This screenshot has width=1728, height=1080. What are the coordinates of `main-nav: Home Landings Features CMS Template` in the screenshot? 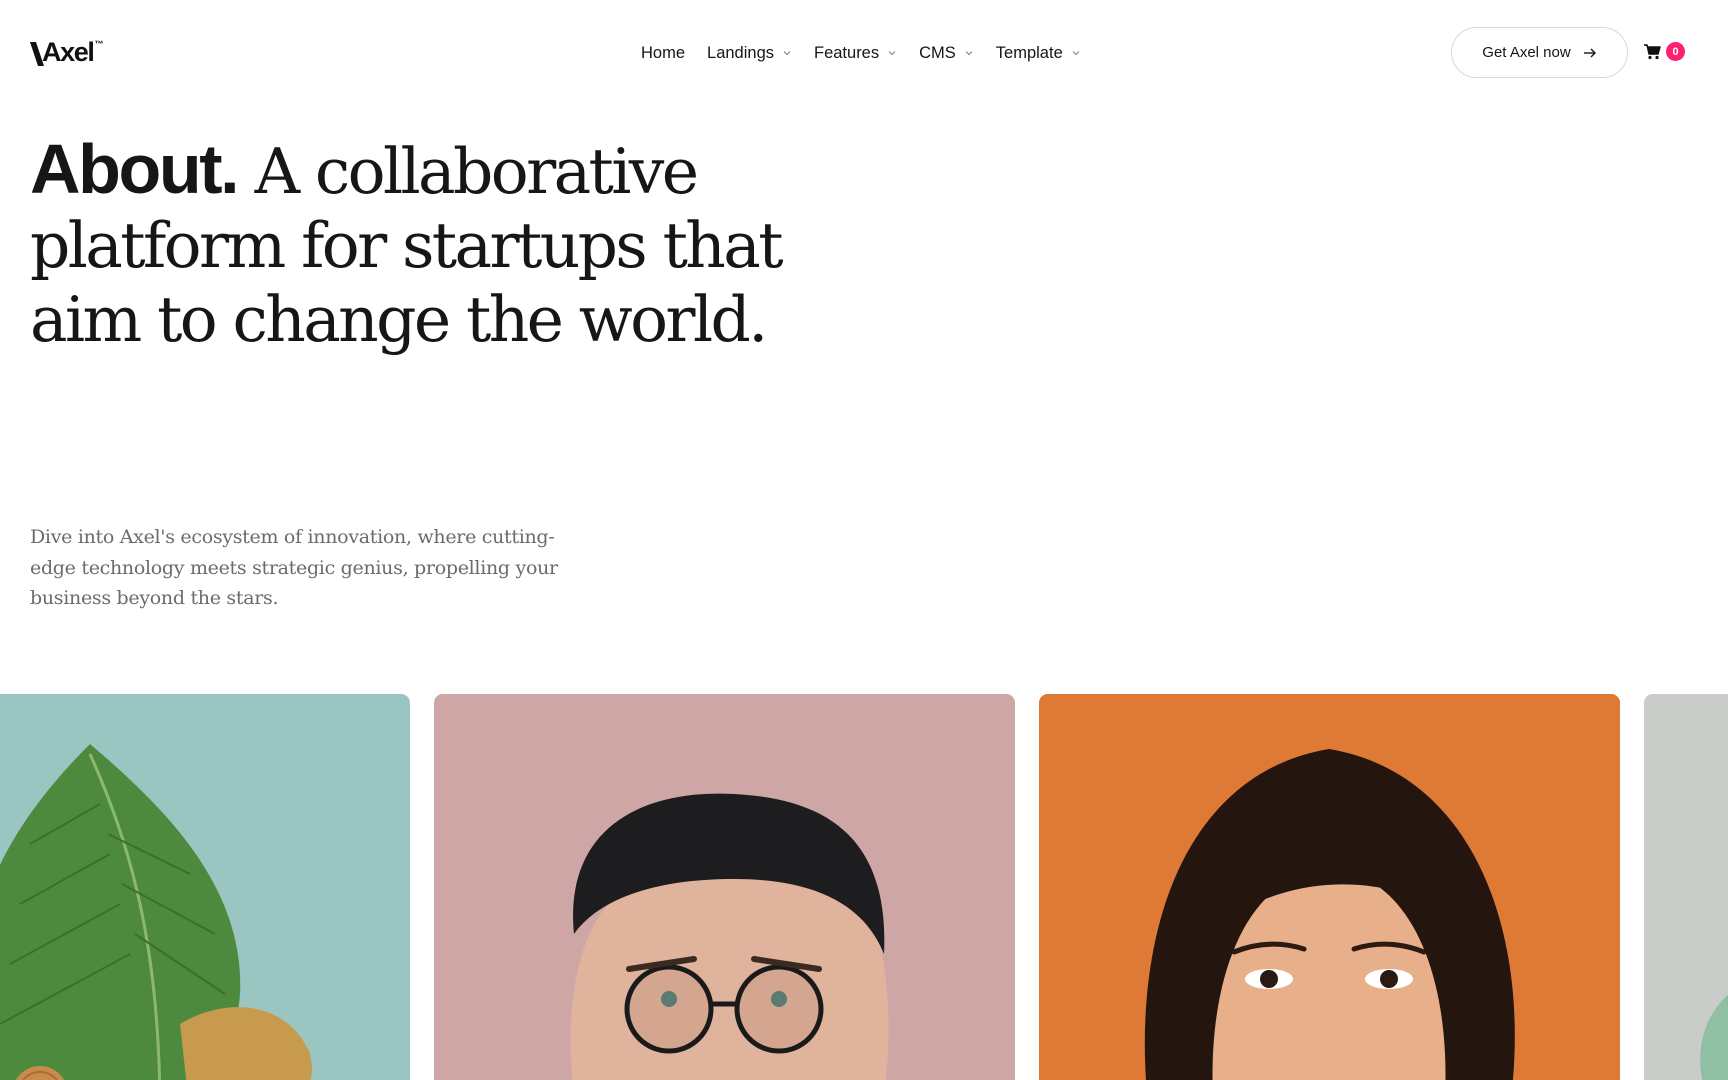 It's located at (861, 53).